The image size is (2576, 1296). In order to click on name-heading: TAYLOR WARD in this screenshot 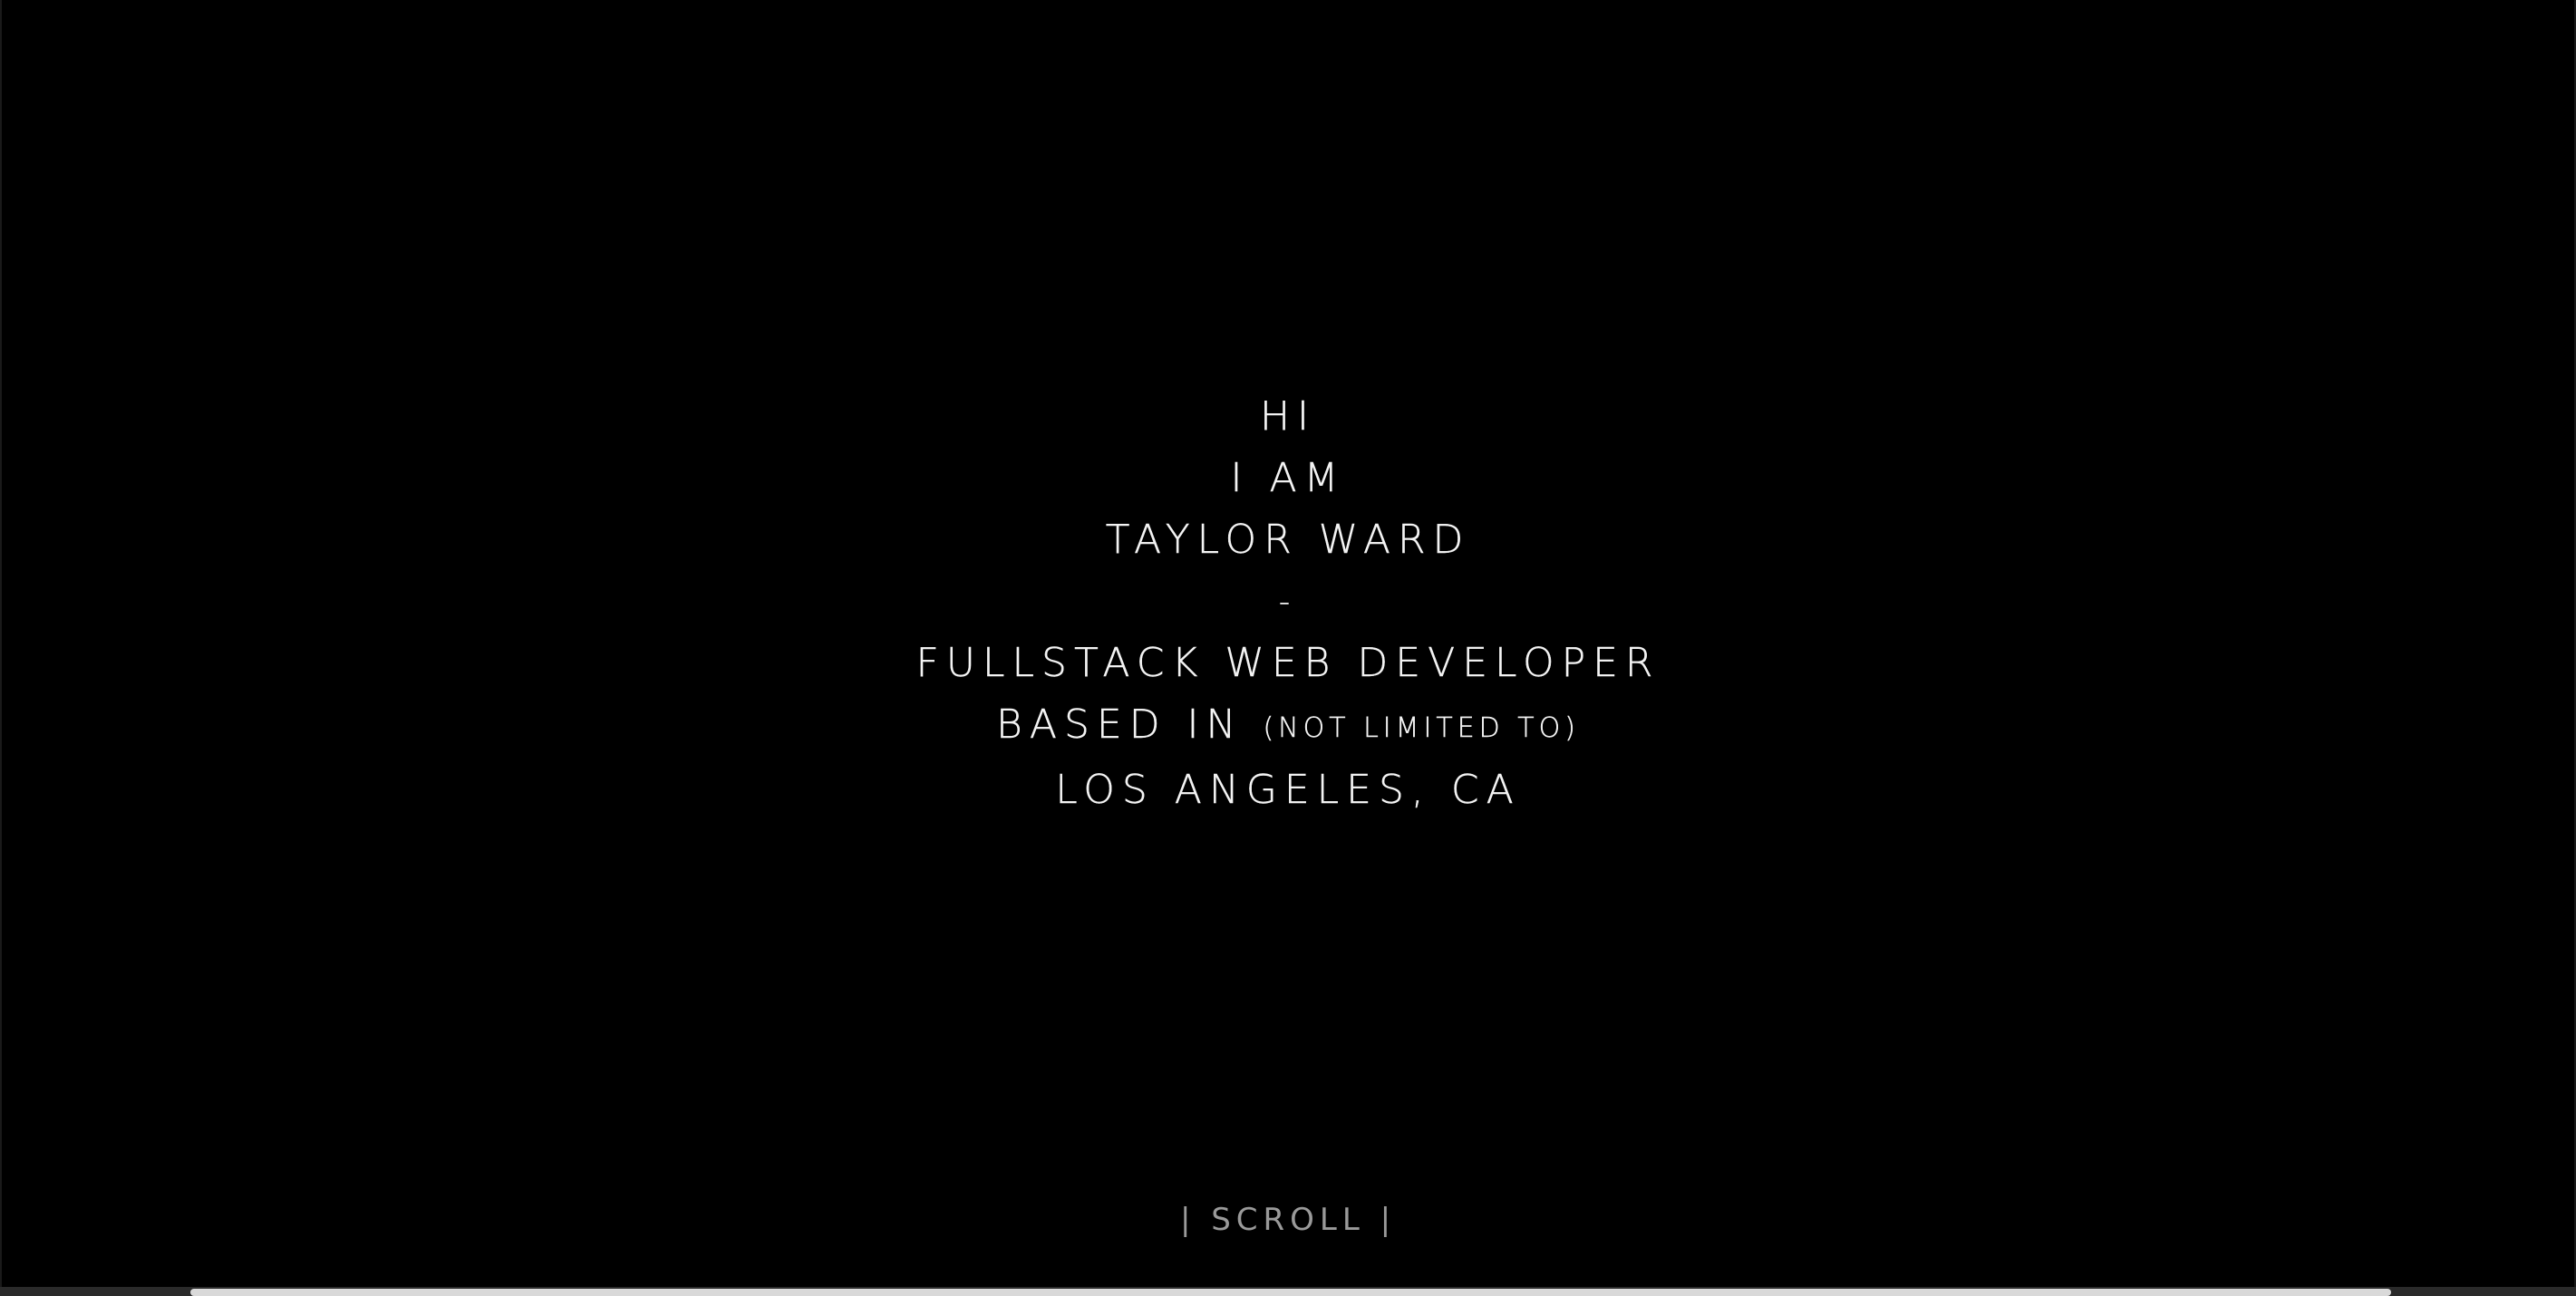, I will do `click(1288, 540)`.